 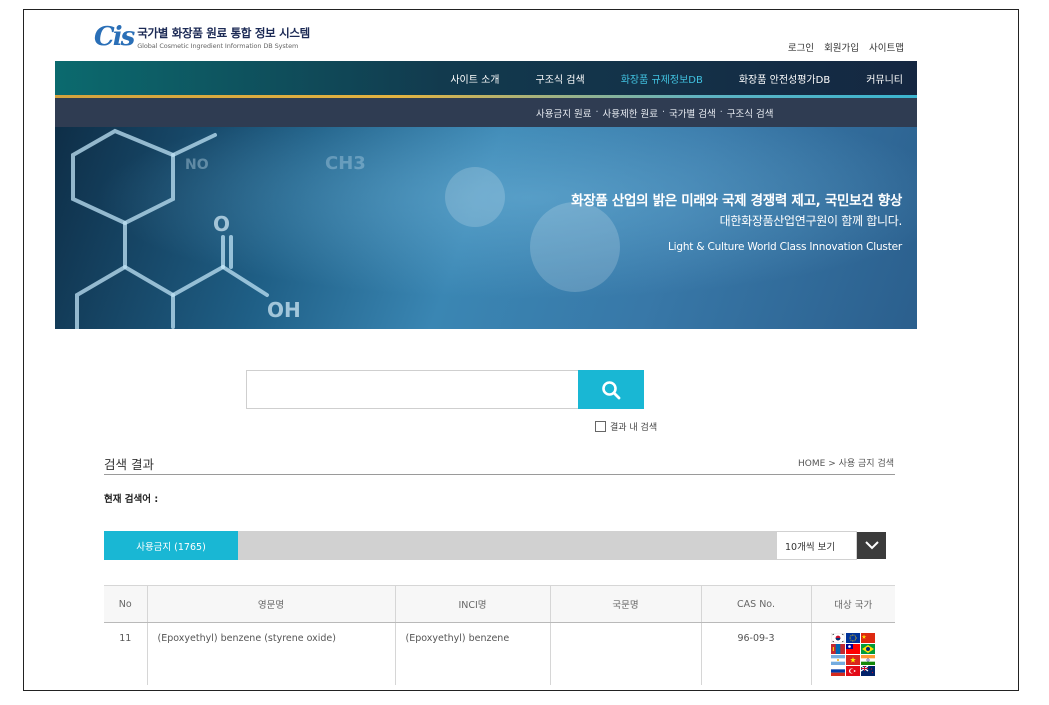 What do you see at coordinates (560, 78) in the screenshot?
I see `nav-item-structure-search: 구조식 검색` at bounding box center [560, 78].